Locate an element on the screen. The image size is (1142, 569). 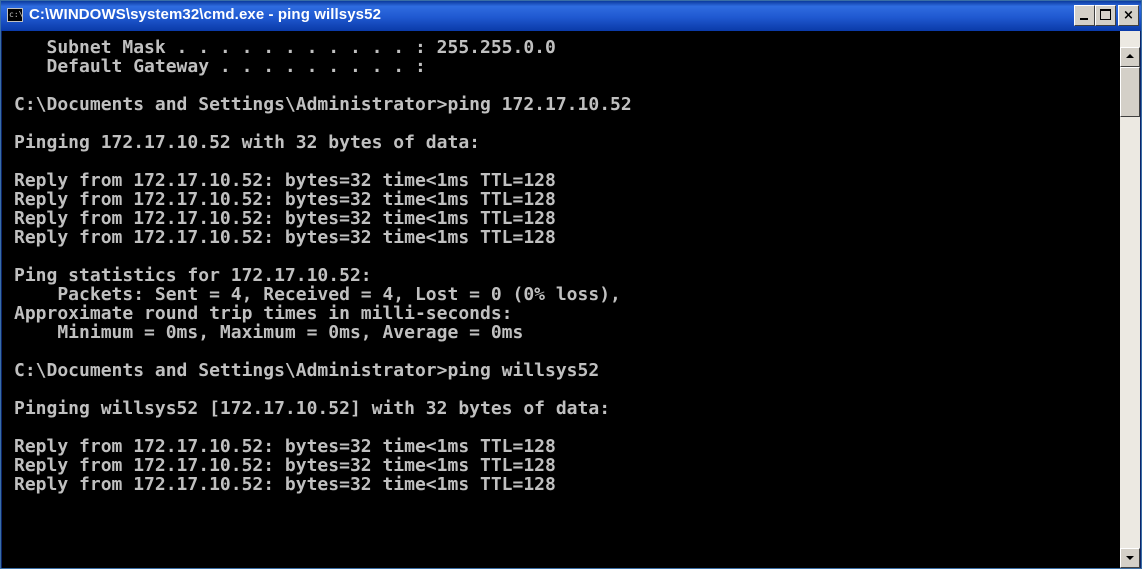
cmd-icon: c:\ is located at coordinates (15, 15).